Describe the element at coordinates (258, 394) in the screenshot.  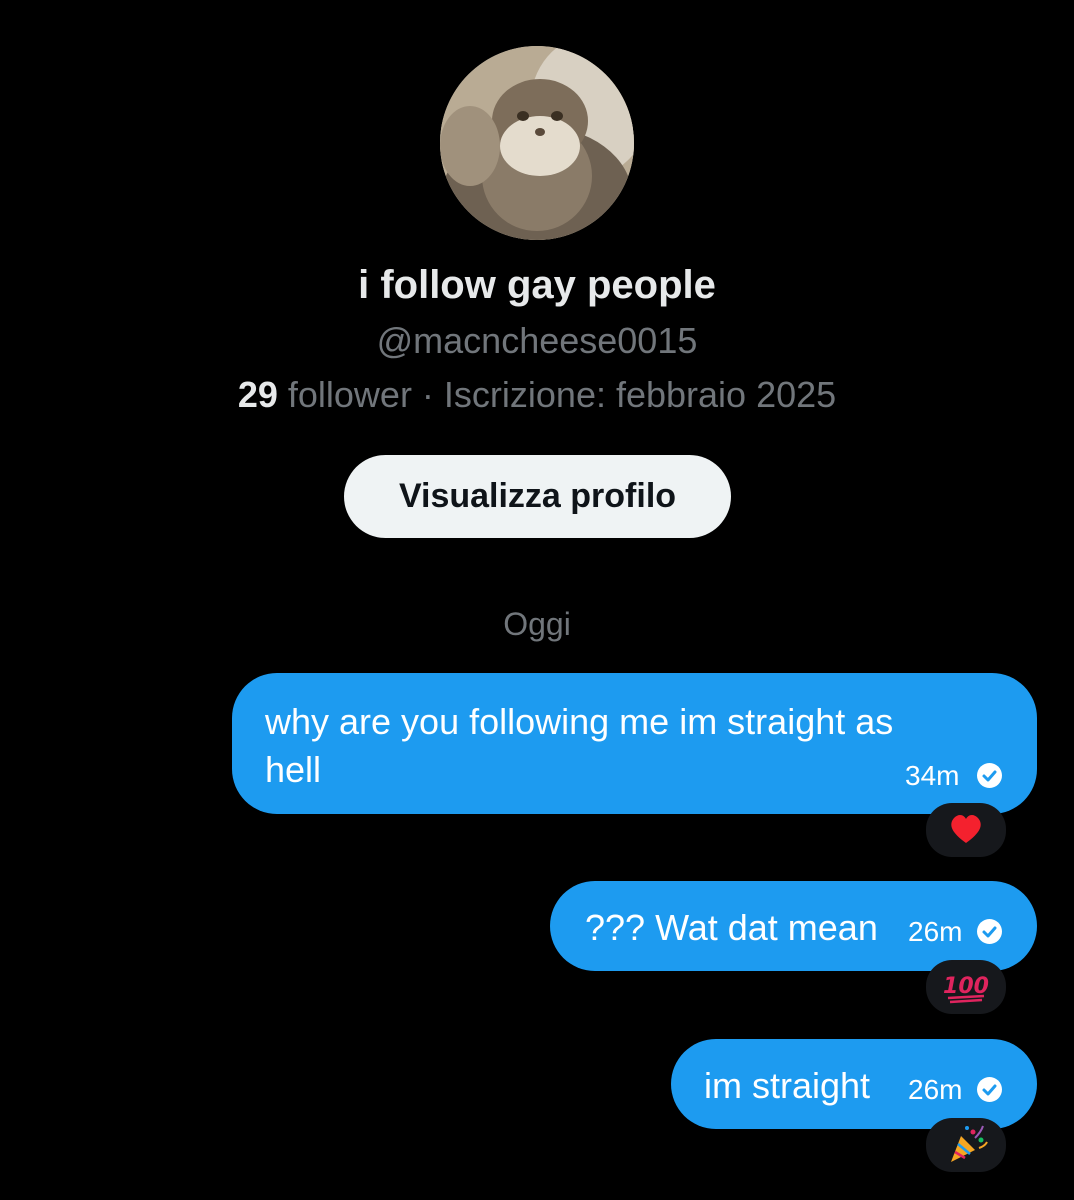
I see `follower-count: 29` at that location.